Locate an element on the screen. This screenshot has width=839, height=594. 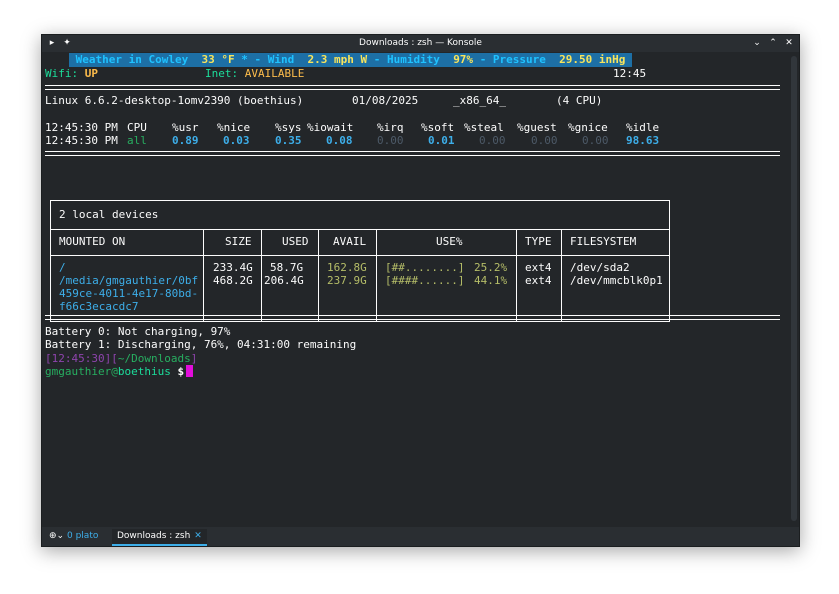
cpu-irq-value: 0.00 is located at coordinates (390, 140).